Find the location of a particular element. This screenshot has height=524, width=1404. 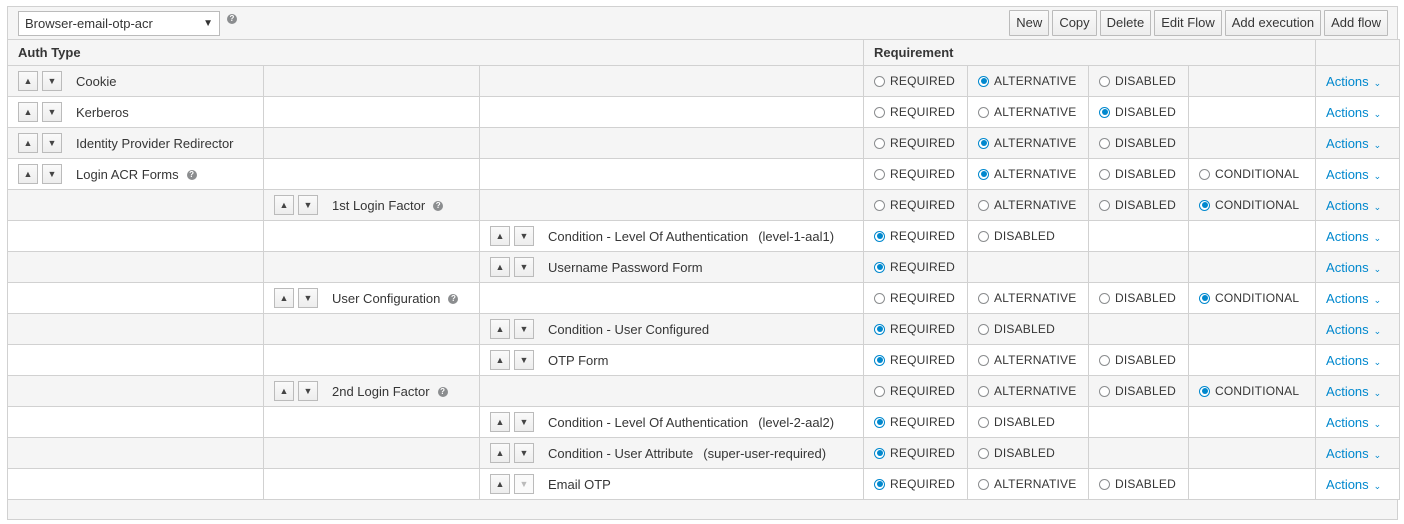

new-button: New is located at coordinates (1029, 23).